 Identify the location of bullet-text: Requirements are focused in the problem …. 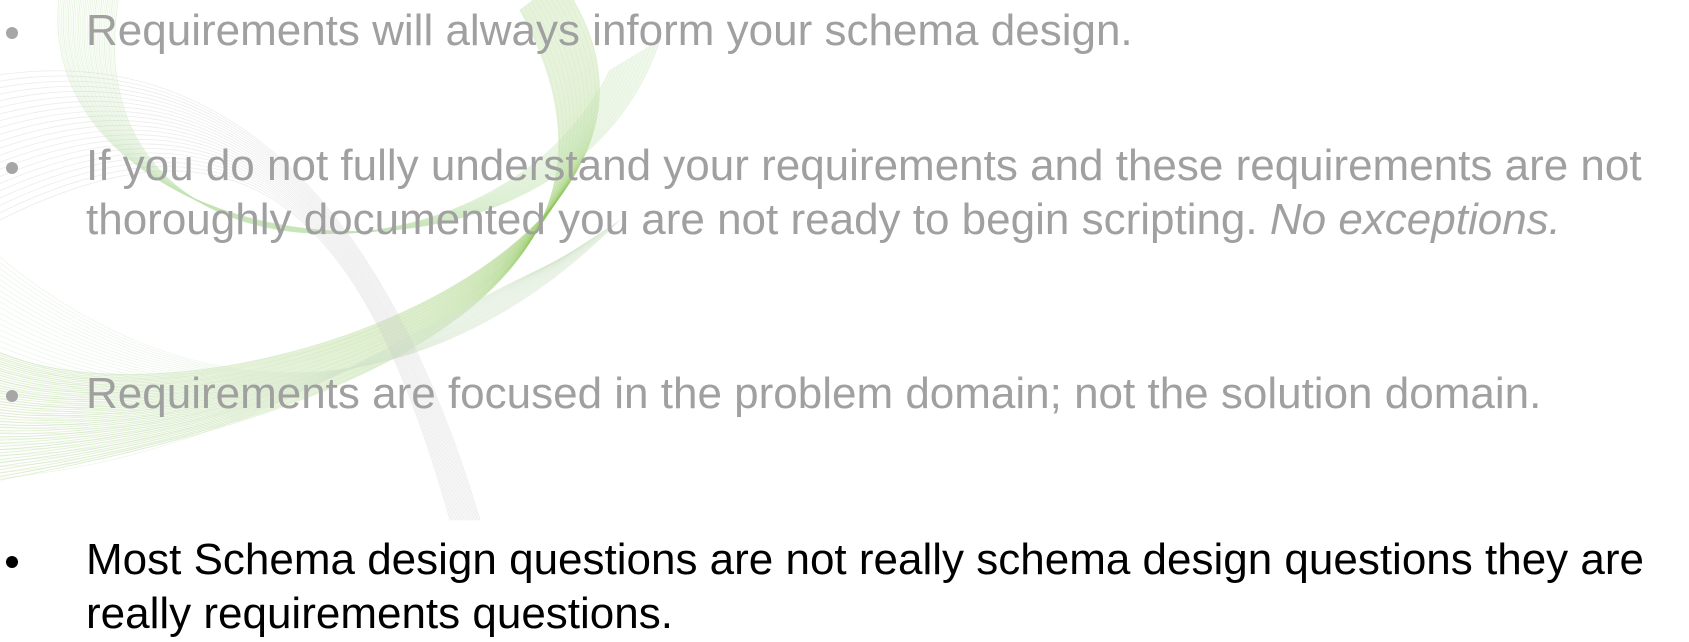
(814, 393).